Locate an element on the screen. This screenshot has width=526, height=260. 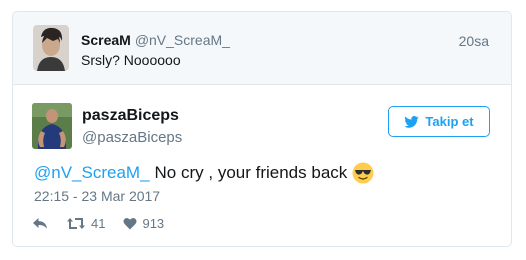
follow-label: Takip et is located at coordinates (449, 121).